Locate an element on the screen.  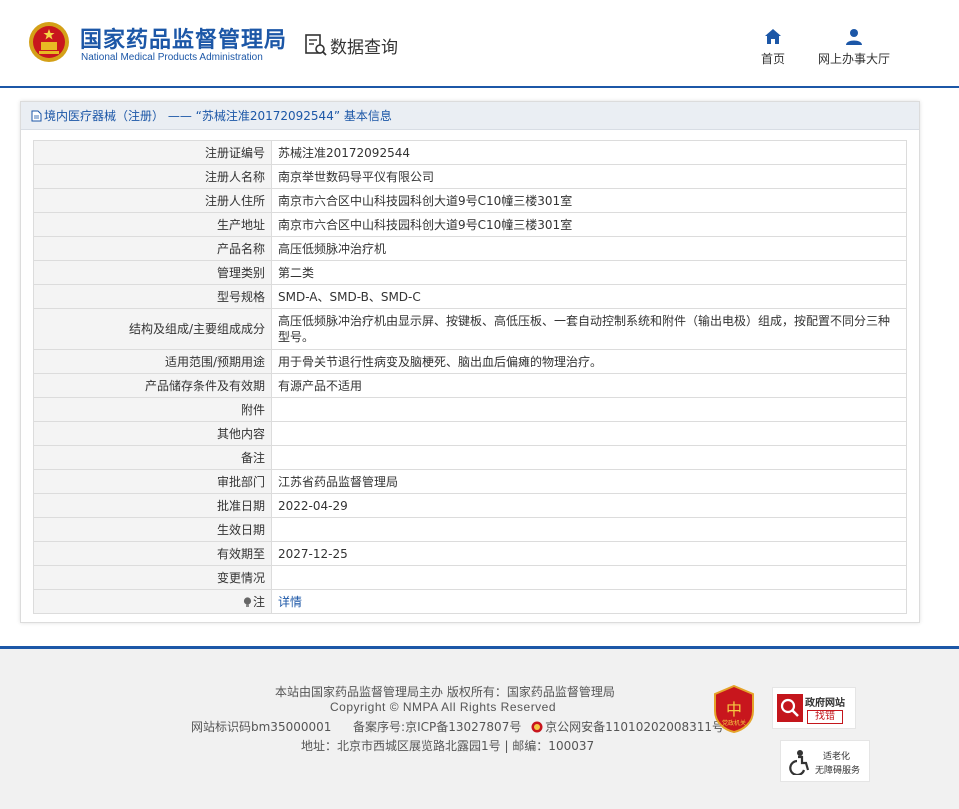
table-row-note: 注详情 is located at coordinates (470, 601).